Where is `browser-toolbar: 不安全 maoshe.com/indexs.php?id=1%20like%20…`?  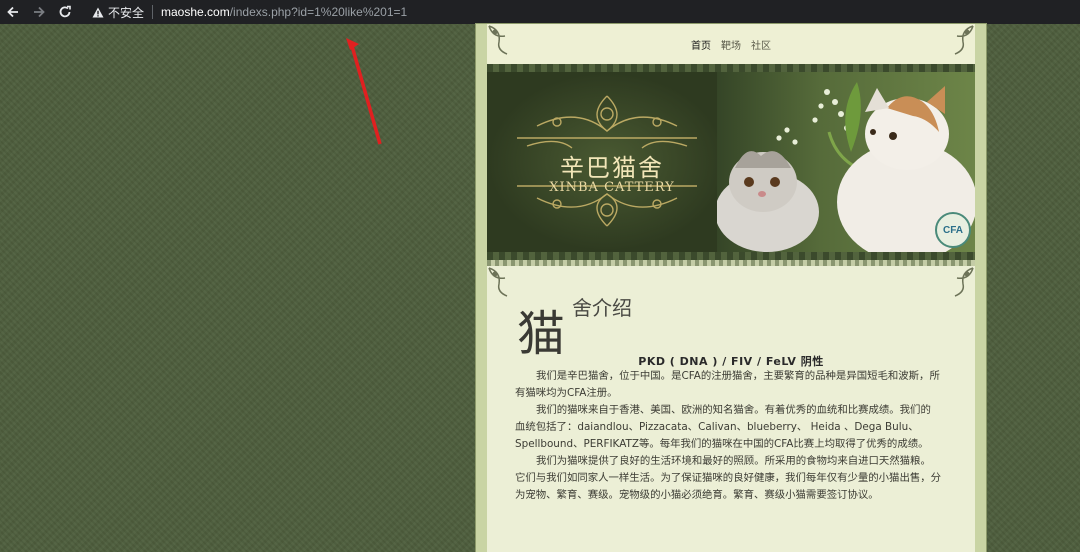
browser-toolbar: 不安全 maoshe.com/indexs.php?id=1%20like%20… is located at coordinates (540, 12).